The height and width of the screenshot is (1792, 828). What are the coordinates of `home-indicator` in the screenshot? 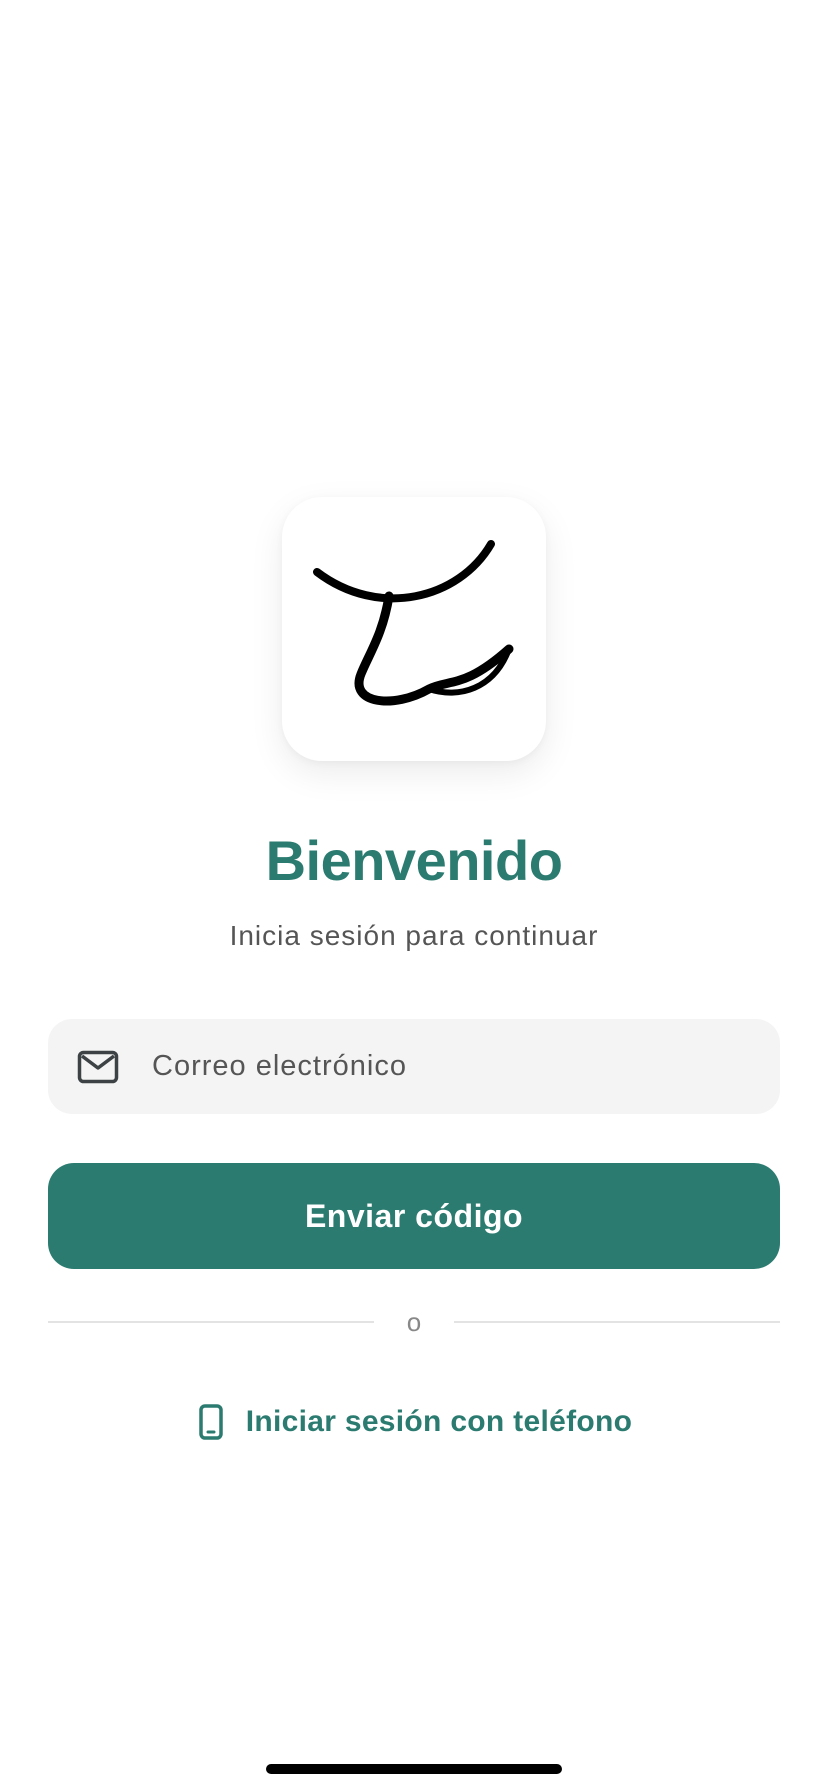 It's located at (414, 1769).